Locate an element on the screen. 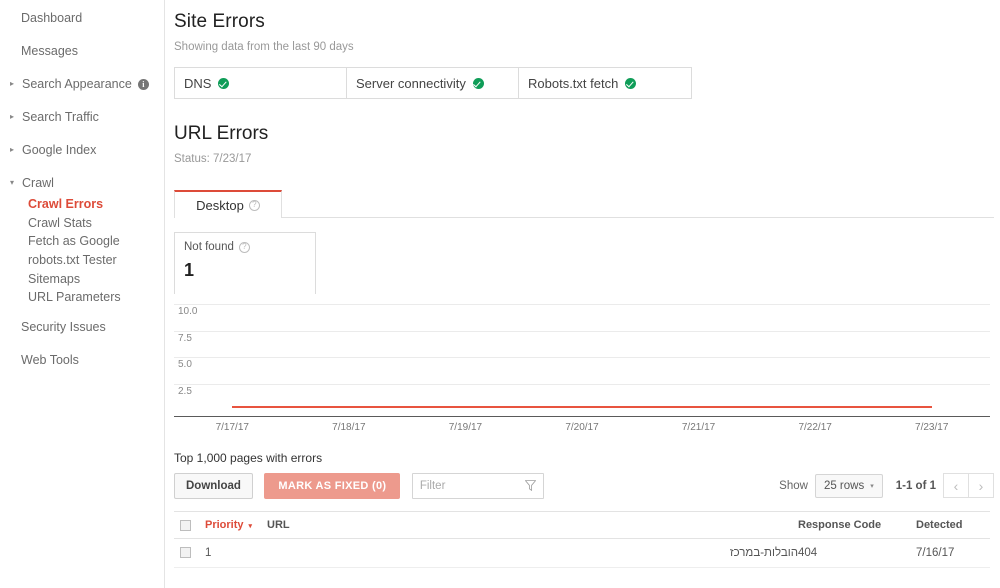 The image size is (1000, 588). sidebar-item-label: Google Index is located at coordinates (59, 150).